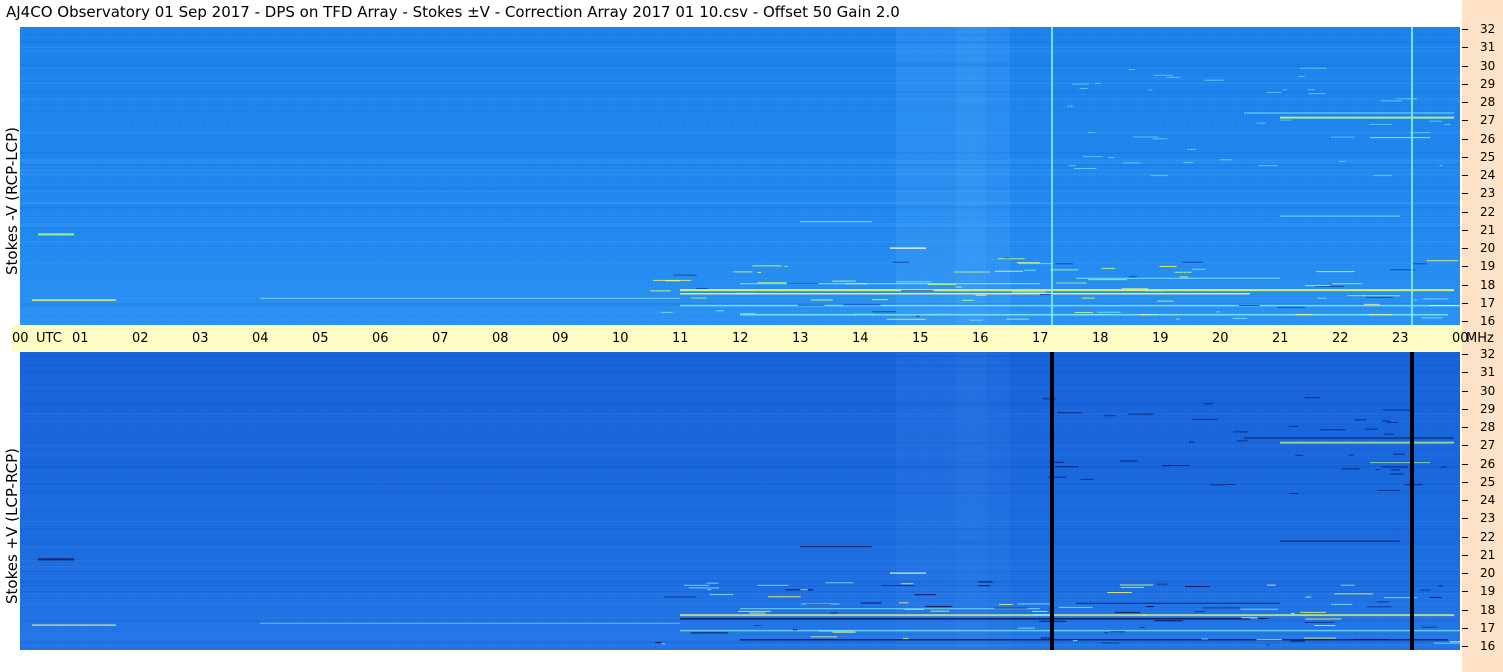  What do you see at coordinates (320, 338) in the screenshot?
I see `time-label-5: 05` at bounding box center [320, 338].